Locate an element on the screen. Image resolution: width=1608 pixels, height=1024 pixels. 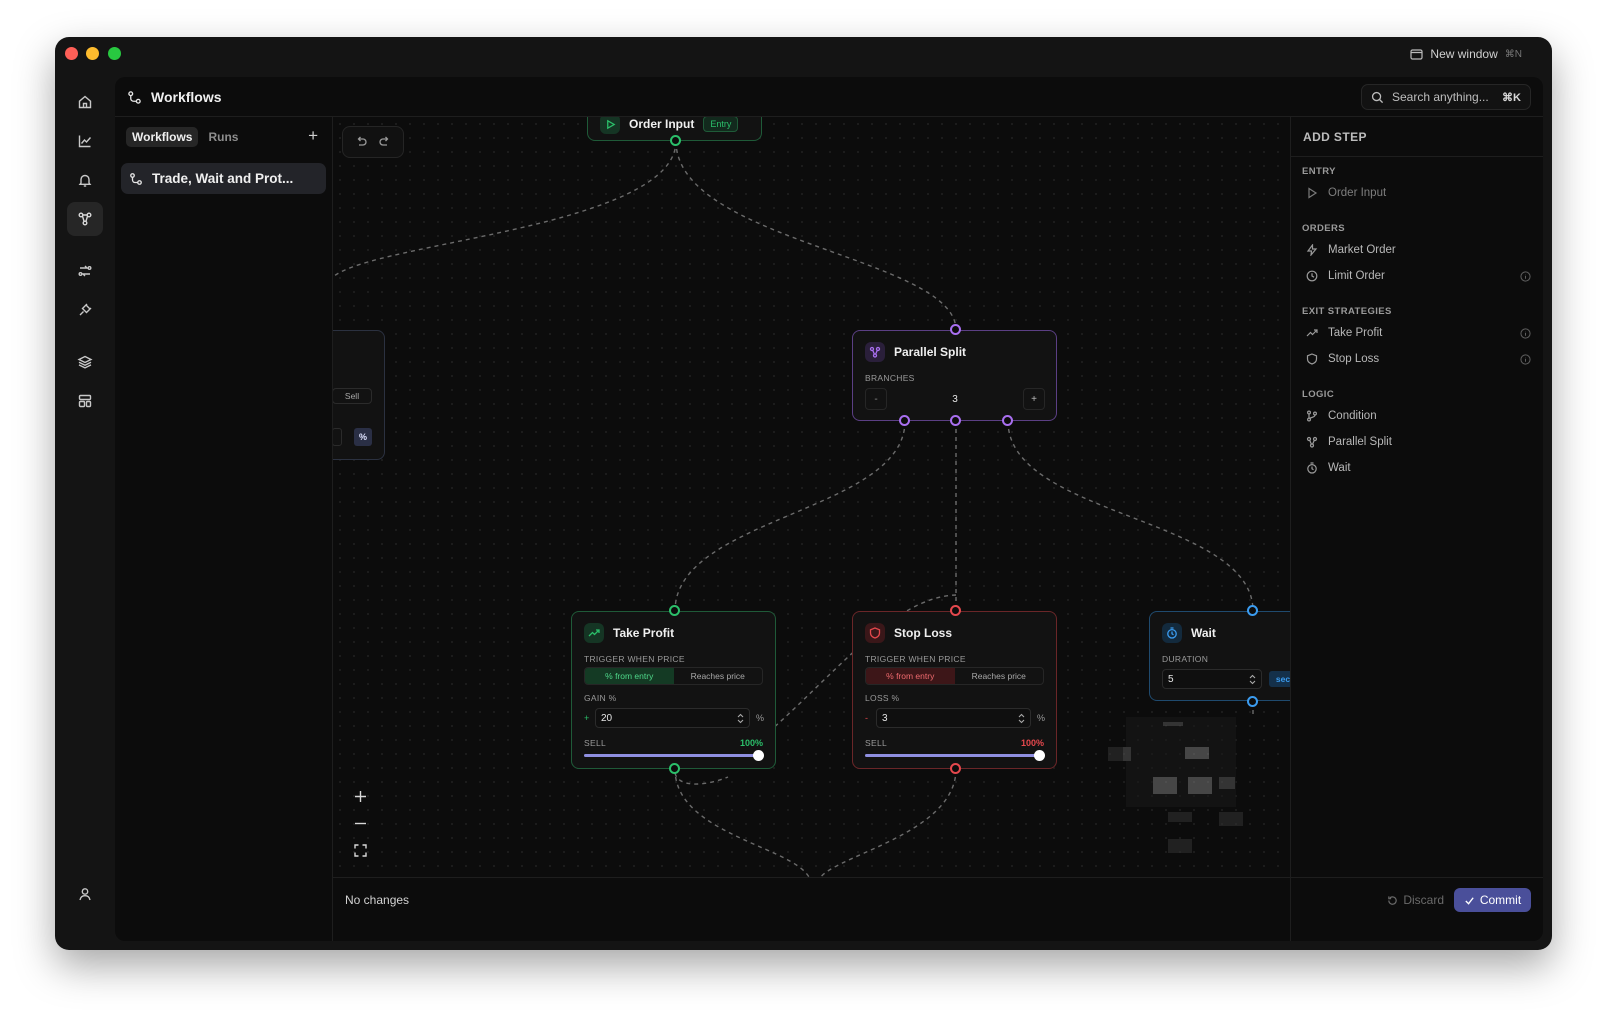
nav-layout is located at coordinates (85, 401).